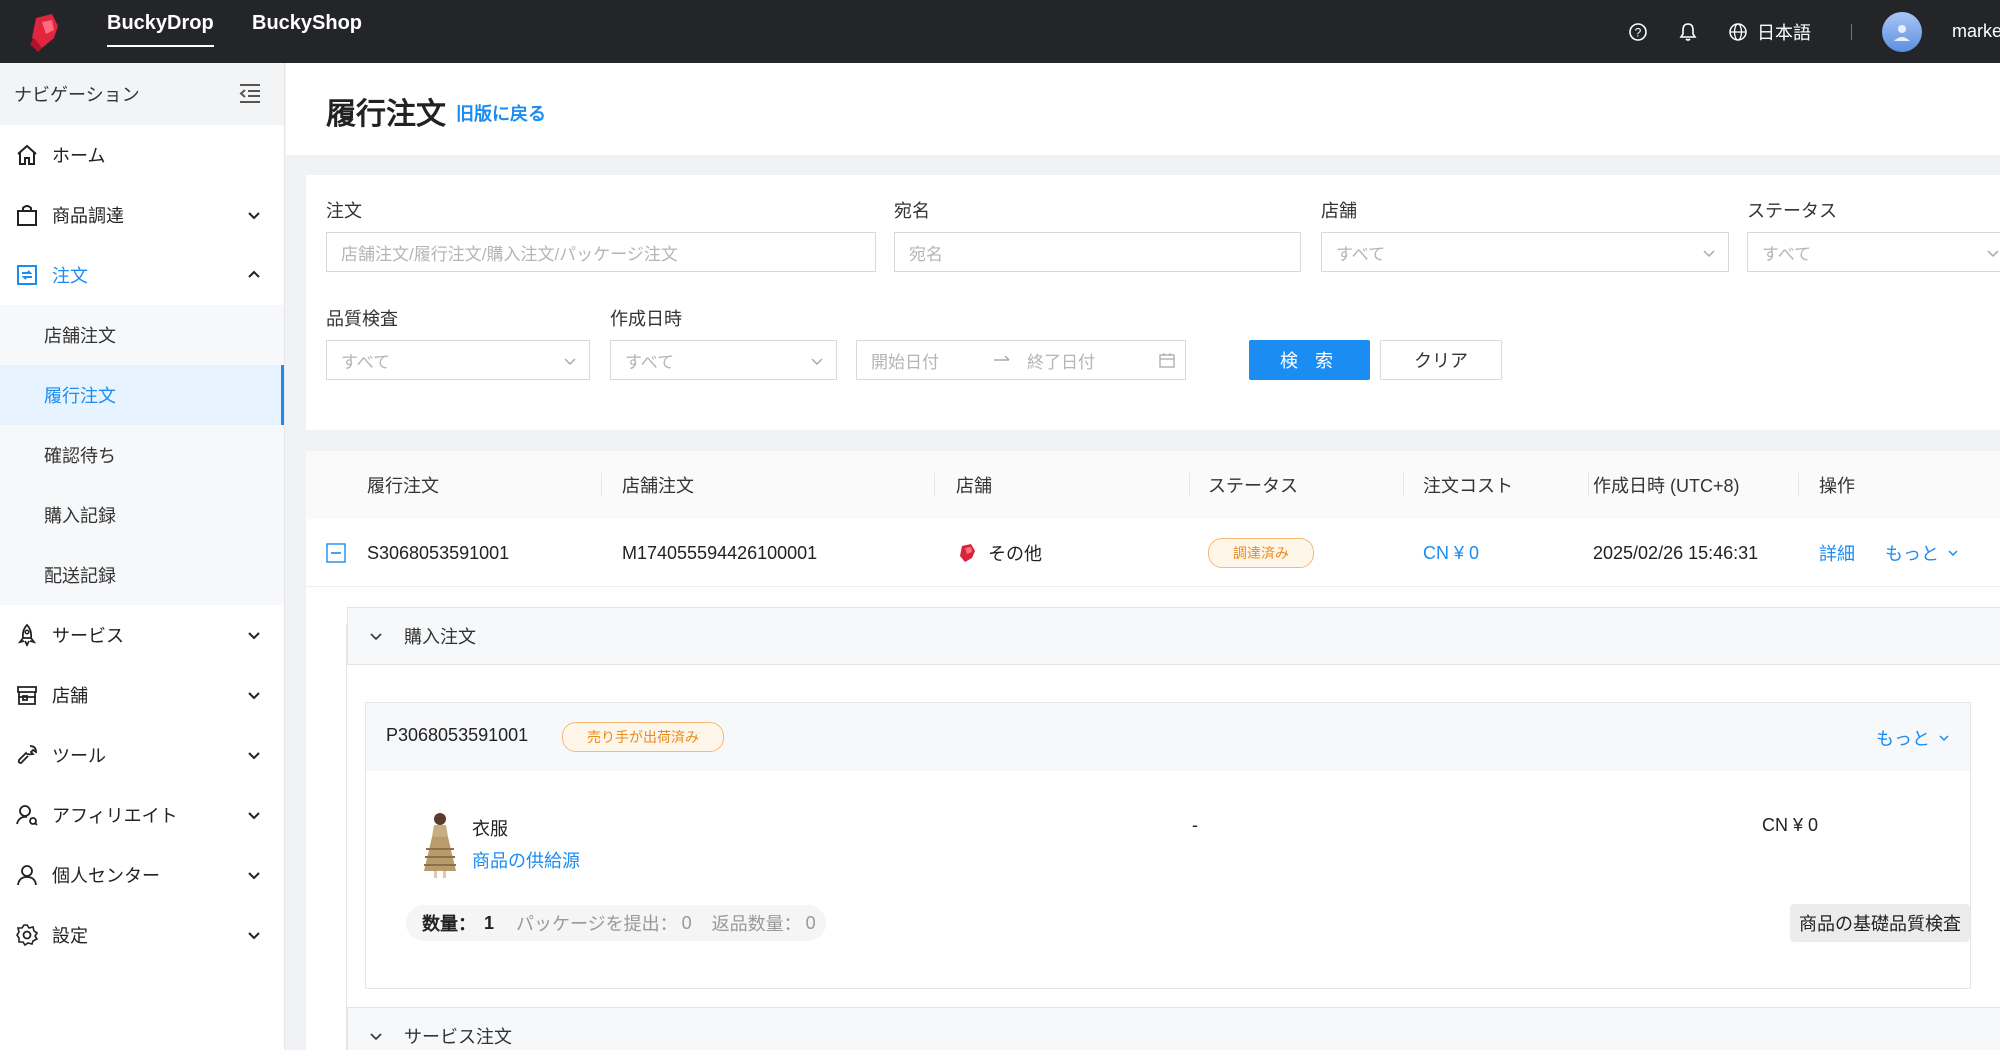  Describe the element at coordinates (526, 860) in the screenshot. I see `product-source-link: 商品の供給源` at that location.